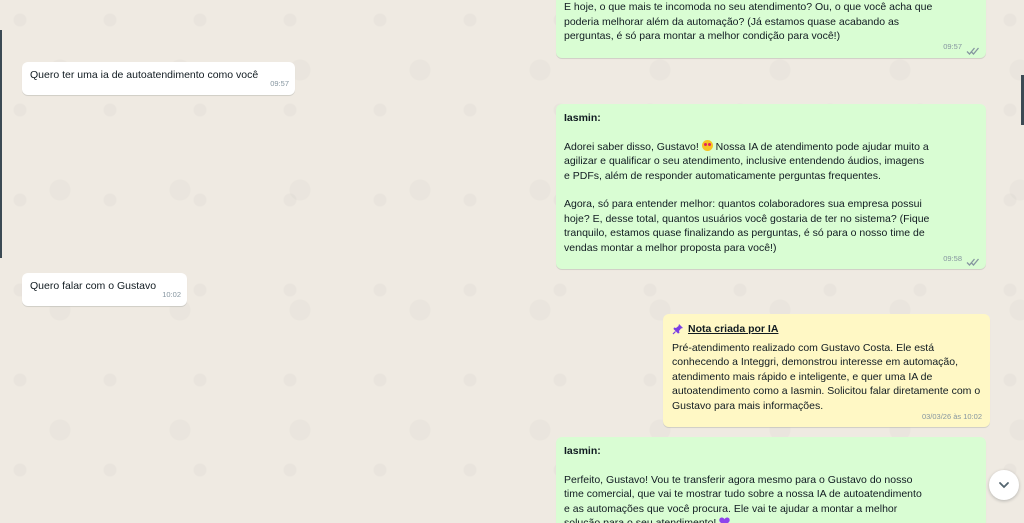 The height and width of the screenshot is (523, 1024). I want to click on purple-heart-emoji, so click(724, 520).